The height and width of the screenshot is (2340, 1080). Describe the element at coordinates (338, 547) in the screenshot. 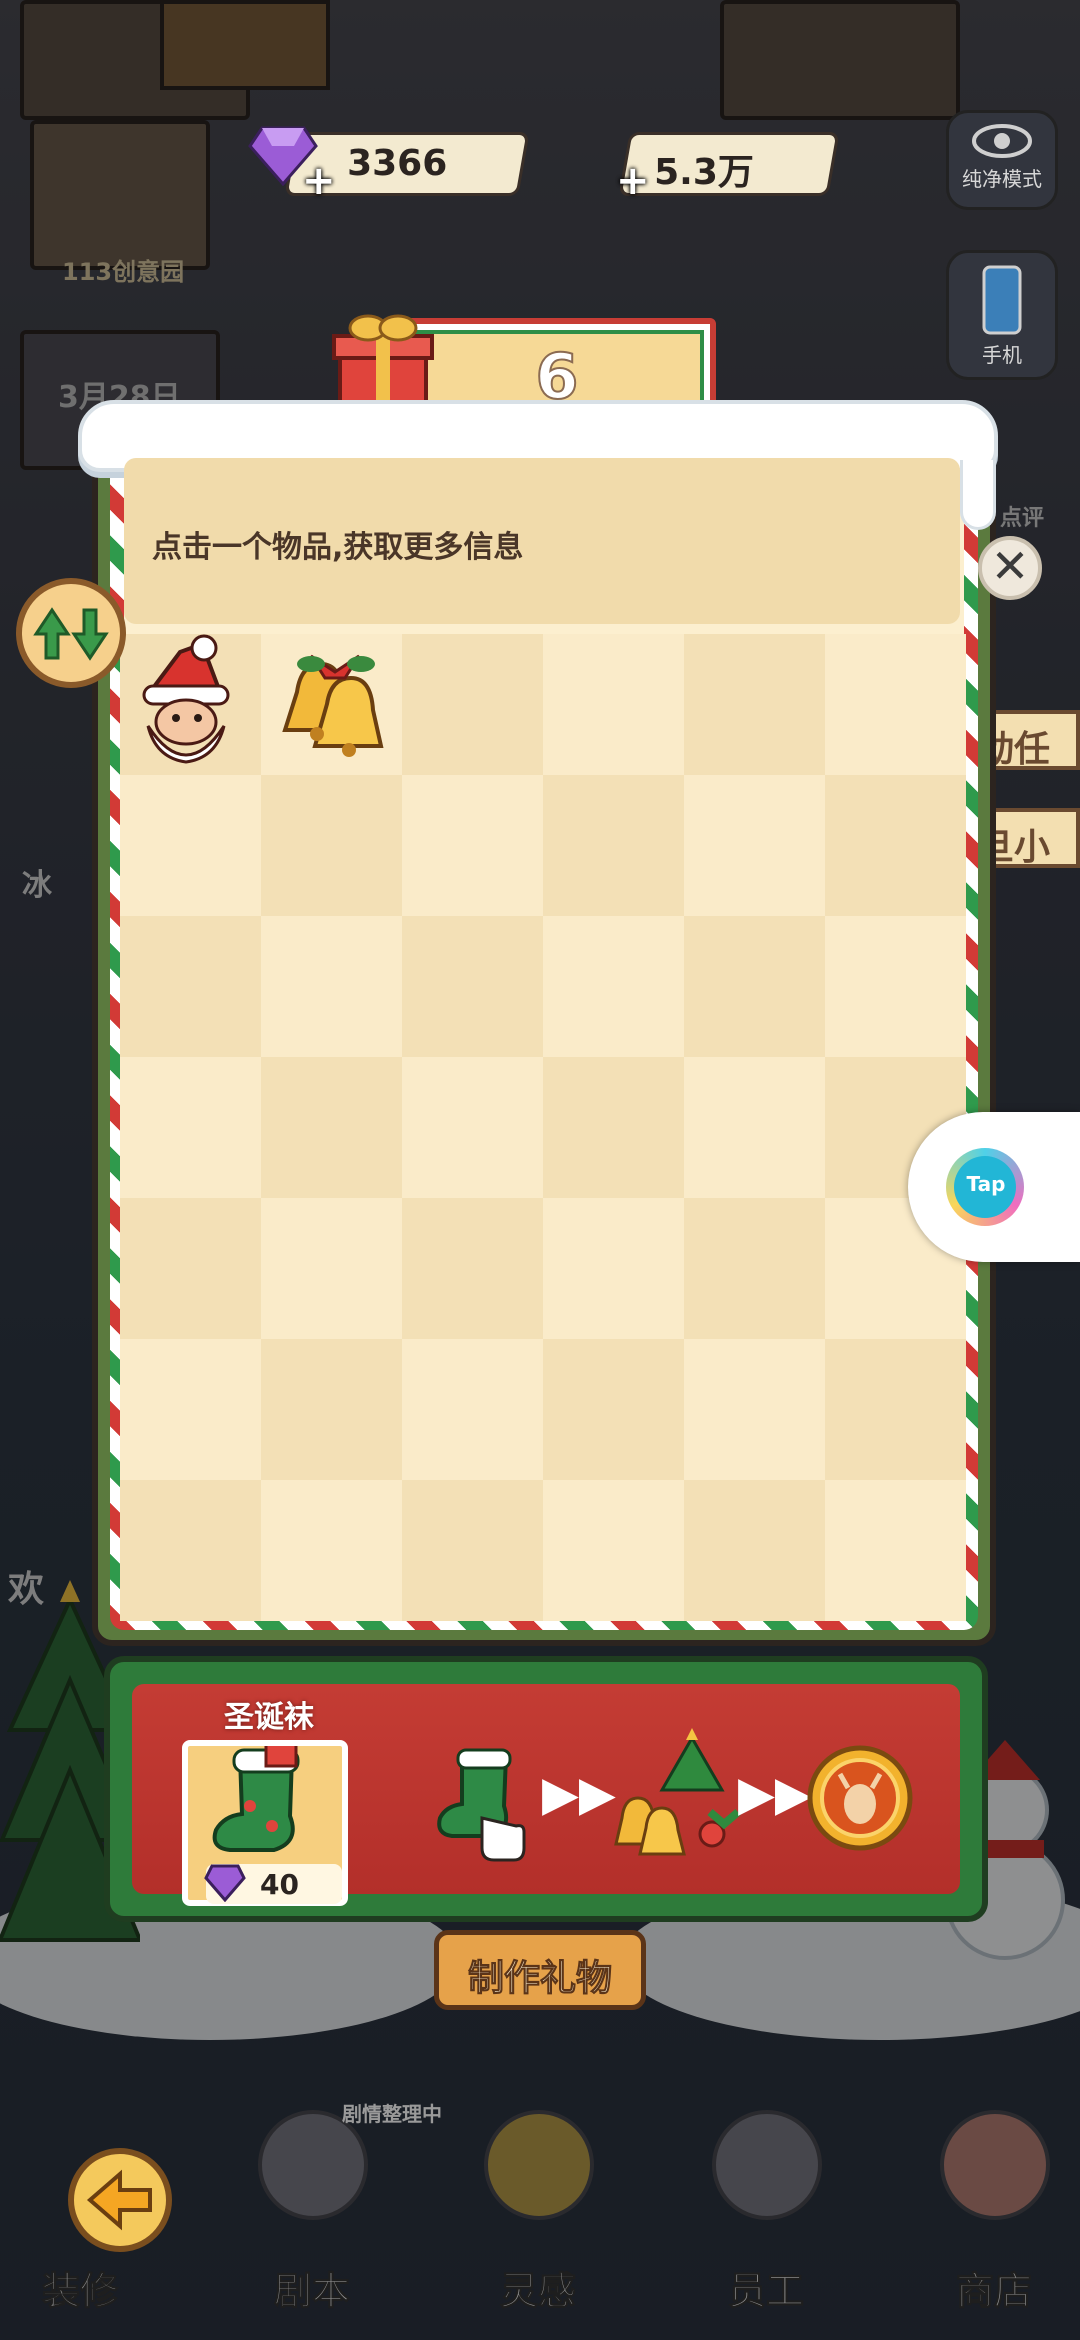

I see `info-text: 点击一个物品,获取更多信息` at that location.